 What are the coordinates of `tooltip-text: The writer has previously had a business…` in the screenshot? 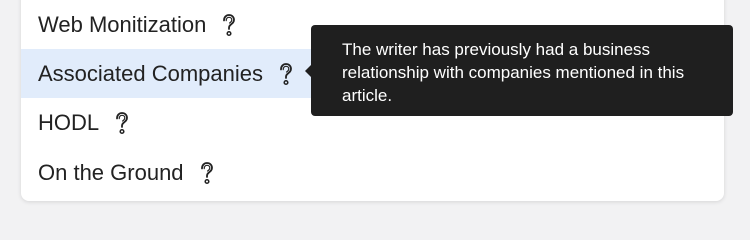 It's located at (513, 72).